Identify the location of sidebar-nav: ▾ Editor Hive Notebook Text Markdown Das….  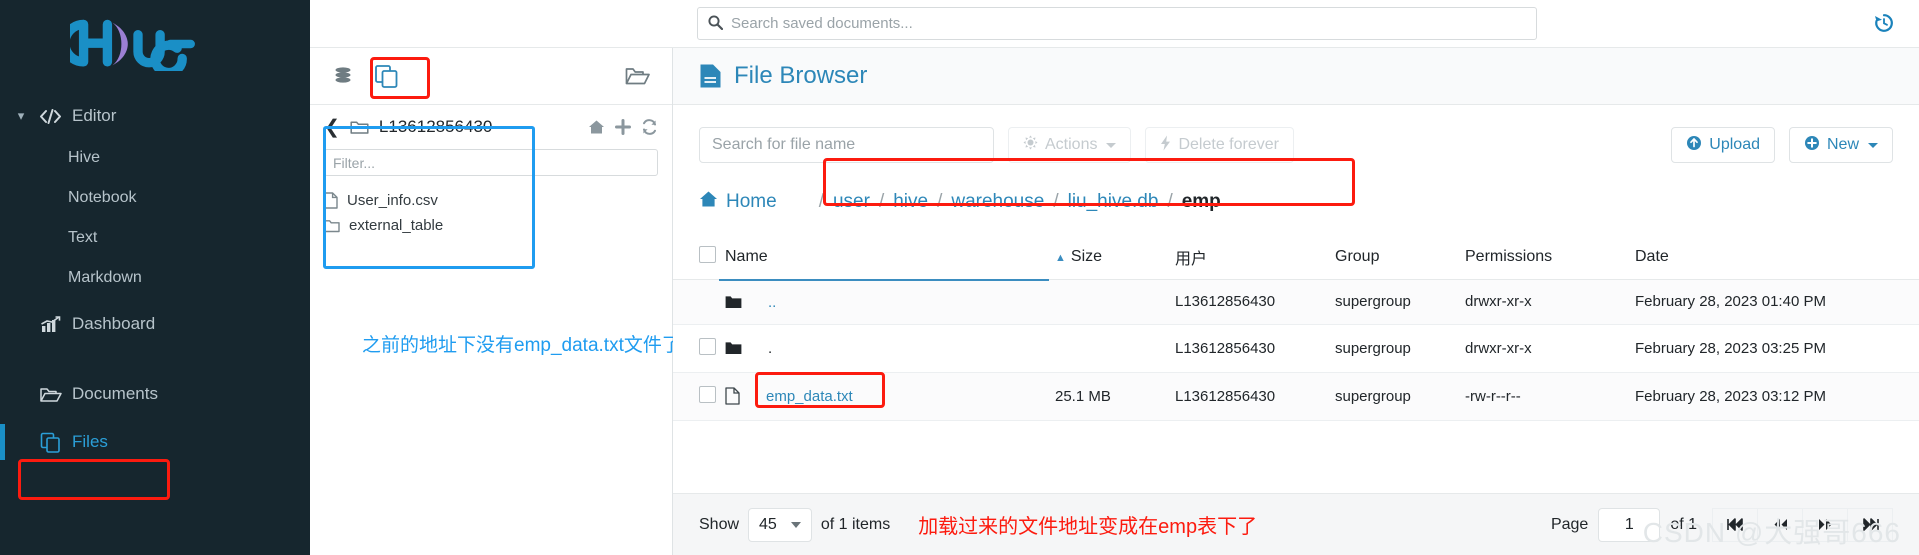
(155, 279).